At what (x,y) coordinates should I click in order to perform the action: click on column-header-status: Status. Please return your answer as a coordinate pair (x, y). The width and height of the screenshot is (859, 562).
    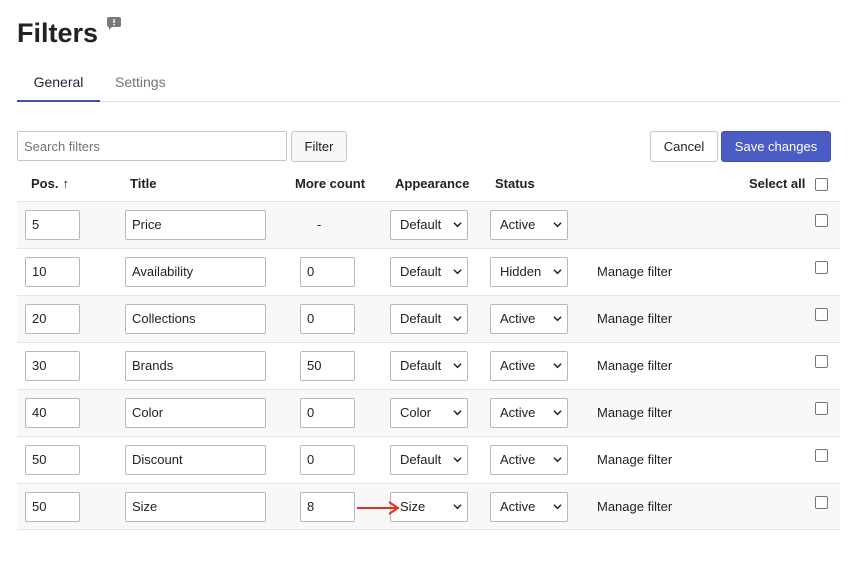
    Looking at the image, I should click on (515, 183).